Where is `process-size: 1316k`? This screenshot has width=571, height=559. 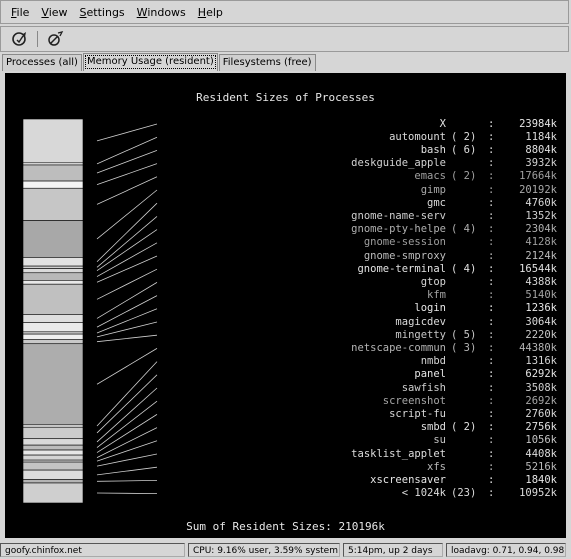 process-size: 1316k is located at coordinates (541, 361).